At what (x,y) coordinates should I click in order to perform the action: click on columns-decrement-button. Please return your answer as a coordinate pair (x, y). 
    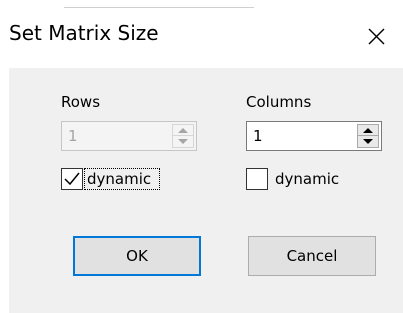
    Looking at the image, I should click on (368, 141).